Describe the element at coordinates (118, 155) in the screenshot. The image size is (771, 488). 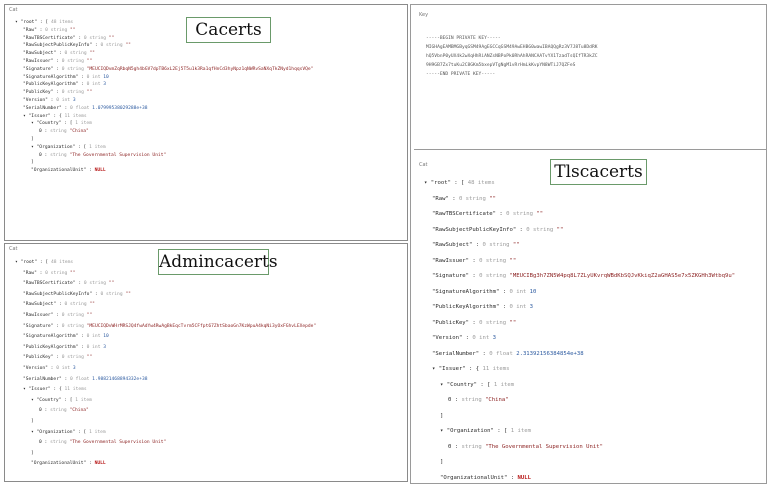
I see `json-value: "The Governmental Supervision Unit"` at that location.